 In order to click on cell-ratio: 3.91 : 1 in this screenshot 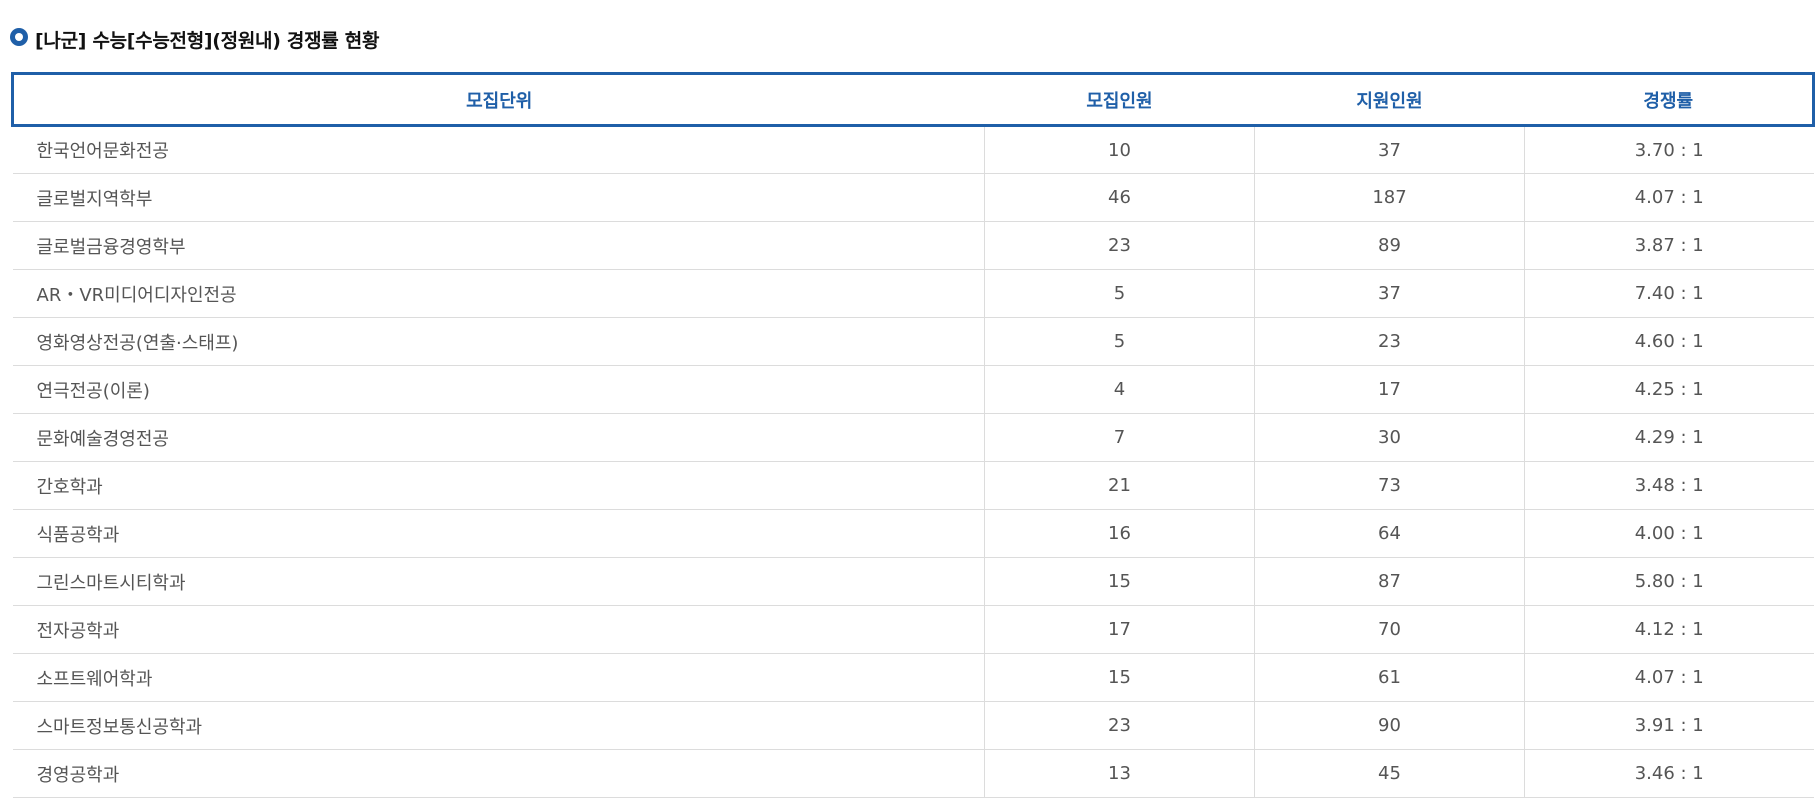, I will do `click(1669, 725)`.